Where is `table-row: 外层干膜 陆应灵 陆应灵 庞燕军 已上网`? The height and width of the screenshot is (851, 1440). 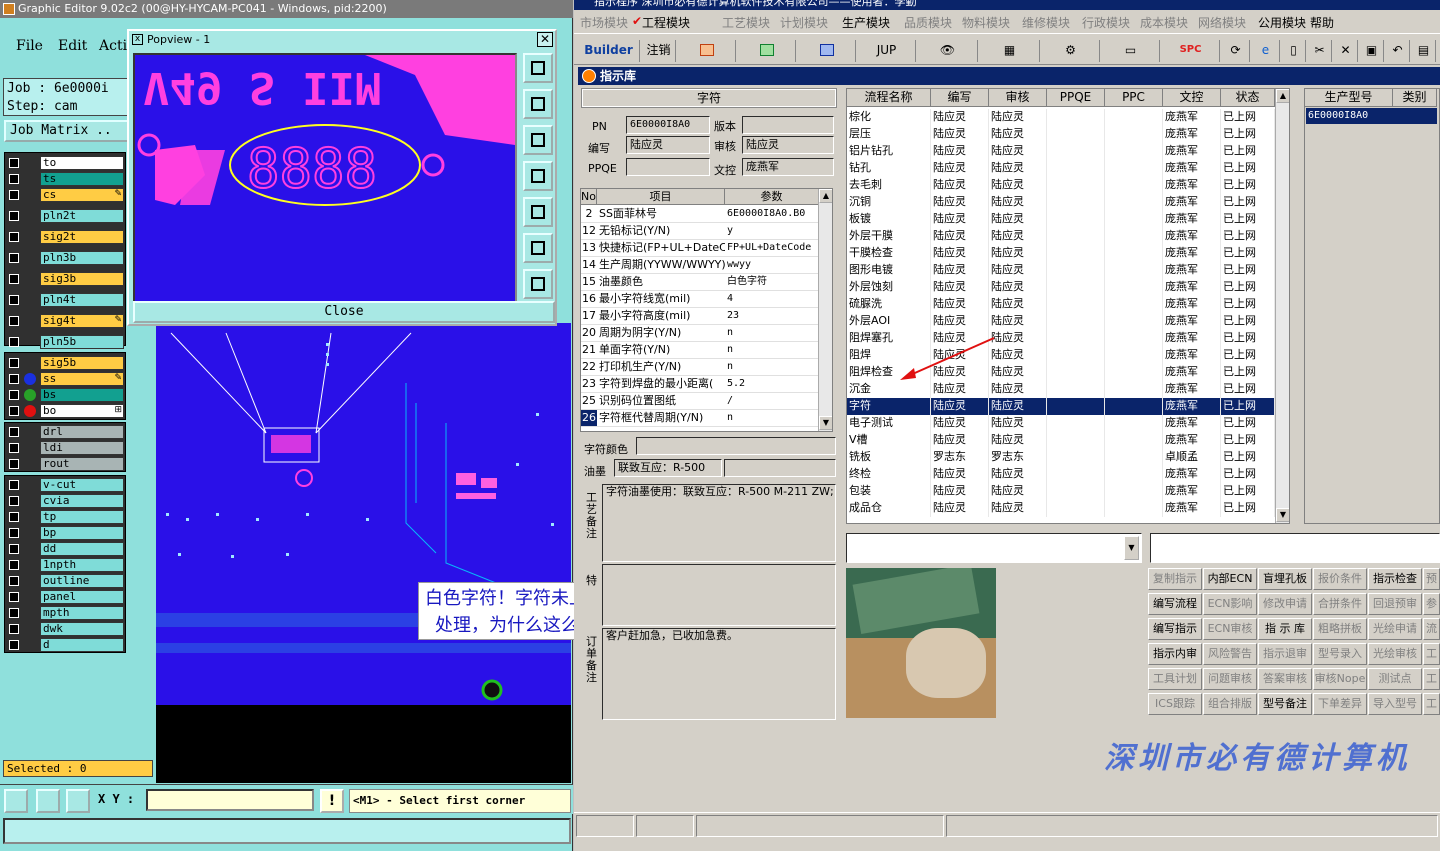
table-row: 外层干膜 陆应灵 陆应灵 庞燕军 已上网 is located at coordinates (1061, 236).